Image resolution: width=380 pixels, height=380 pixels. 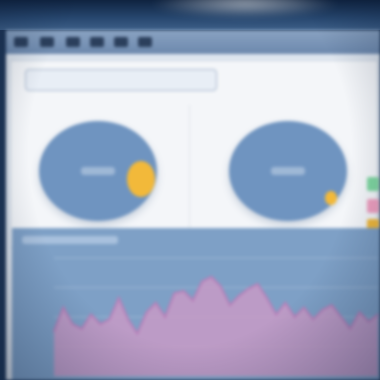 I want to click on pie-chart-right, so click(x=288, y=171).